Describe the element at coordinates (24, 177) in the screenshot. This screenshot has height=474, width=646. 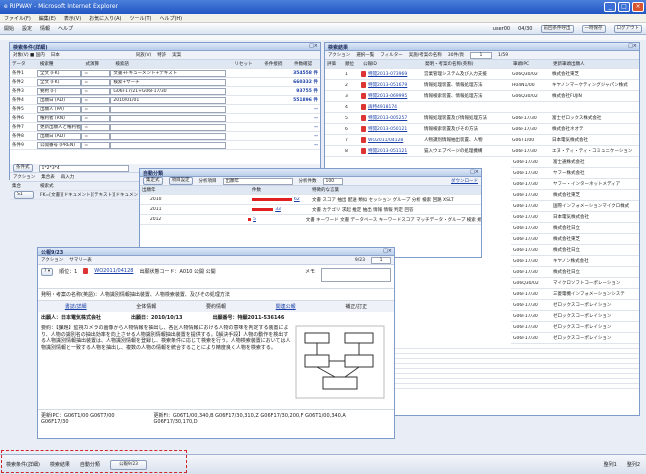
I see `tab-action: アクション` at that location.